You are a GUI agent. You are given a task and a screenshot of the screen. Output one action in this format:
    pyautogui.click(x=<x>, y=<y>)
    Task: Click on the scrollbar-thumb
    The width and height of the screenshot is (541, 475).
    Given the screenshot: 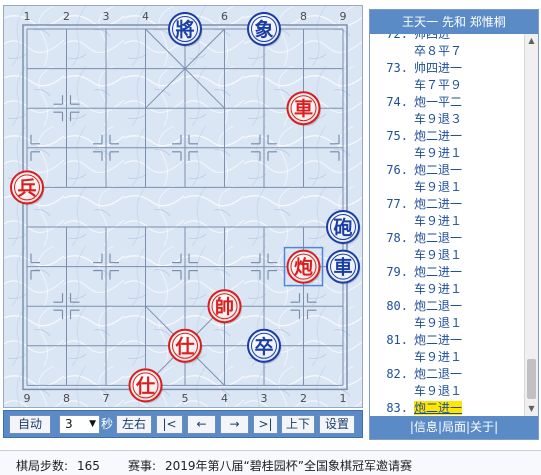 What is the action you would take?
    pyautogui.click(x=531, y=379)
    